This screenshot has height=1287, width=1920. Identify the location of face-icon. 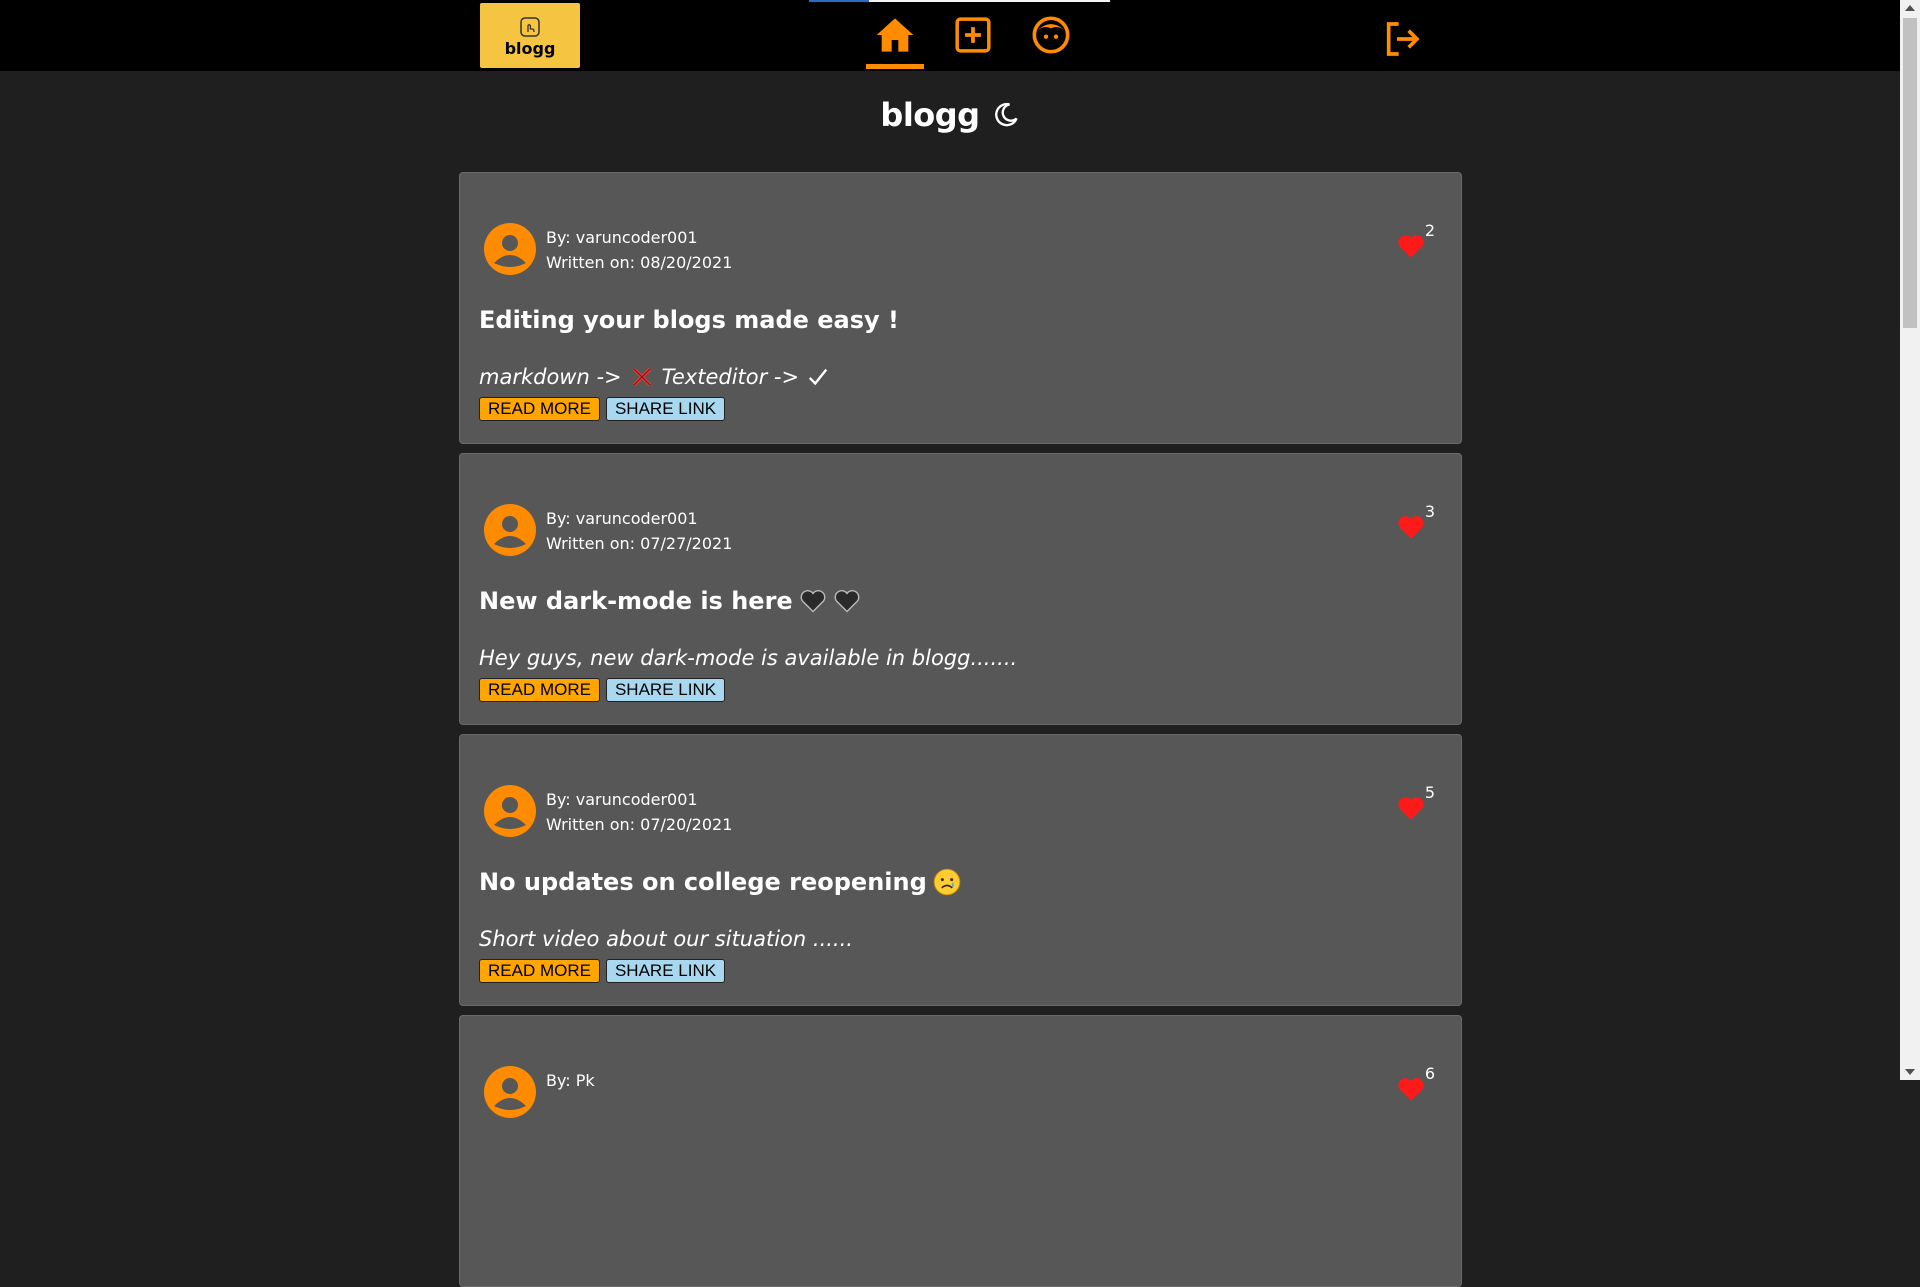
(1051, 35).